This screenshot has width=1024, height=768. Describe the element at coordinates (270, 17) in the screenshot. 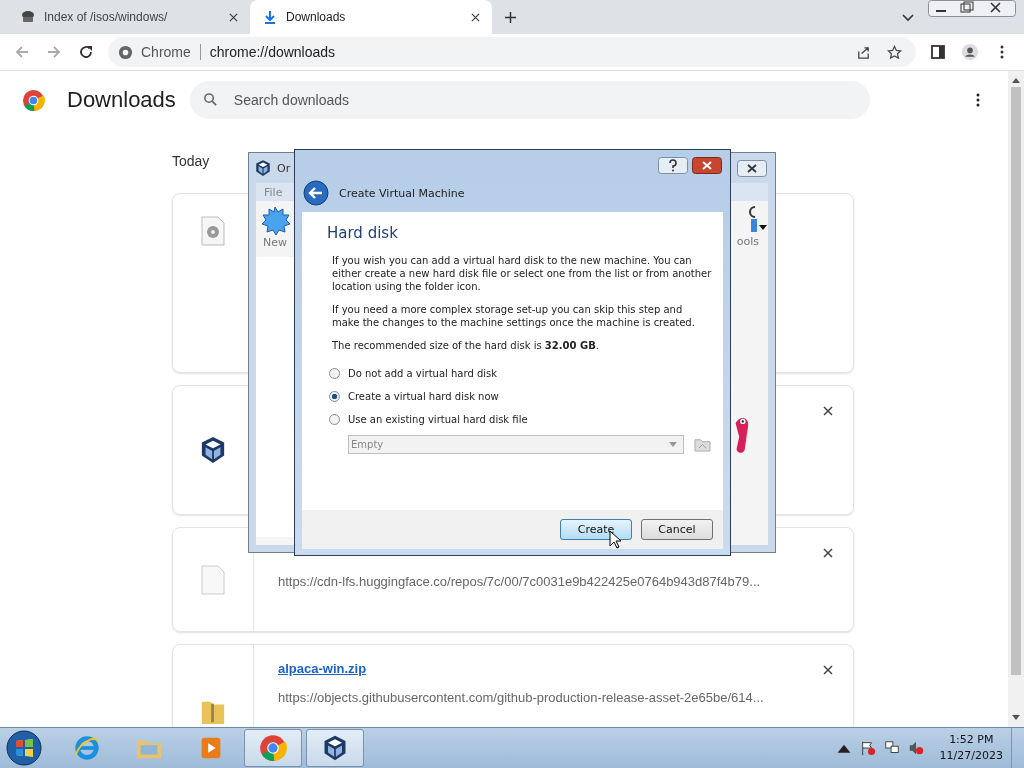

I see `download-icon` at that location.